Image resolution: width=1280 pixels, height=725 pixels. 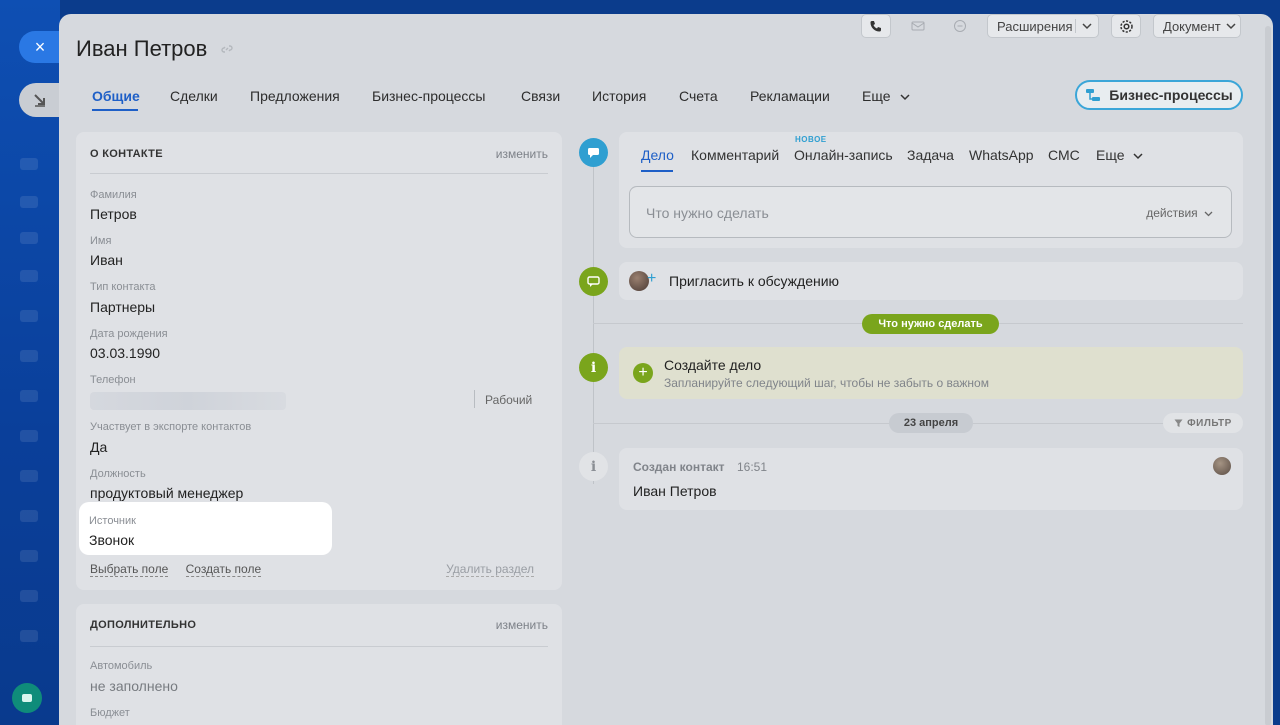 What do you see at coordinates (115, 110) in the screenshot?
I see `active-tab-indicator` at bounding box center [115, 110].